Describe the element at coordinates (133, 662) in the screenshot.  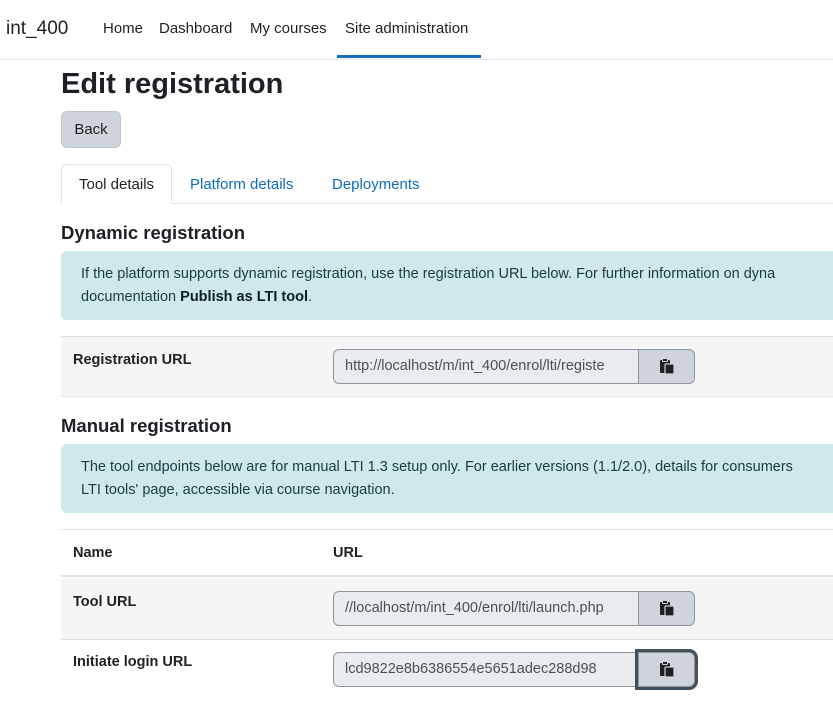
I see `initiate-login-url-label: Initiate login URL` at that location.